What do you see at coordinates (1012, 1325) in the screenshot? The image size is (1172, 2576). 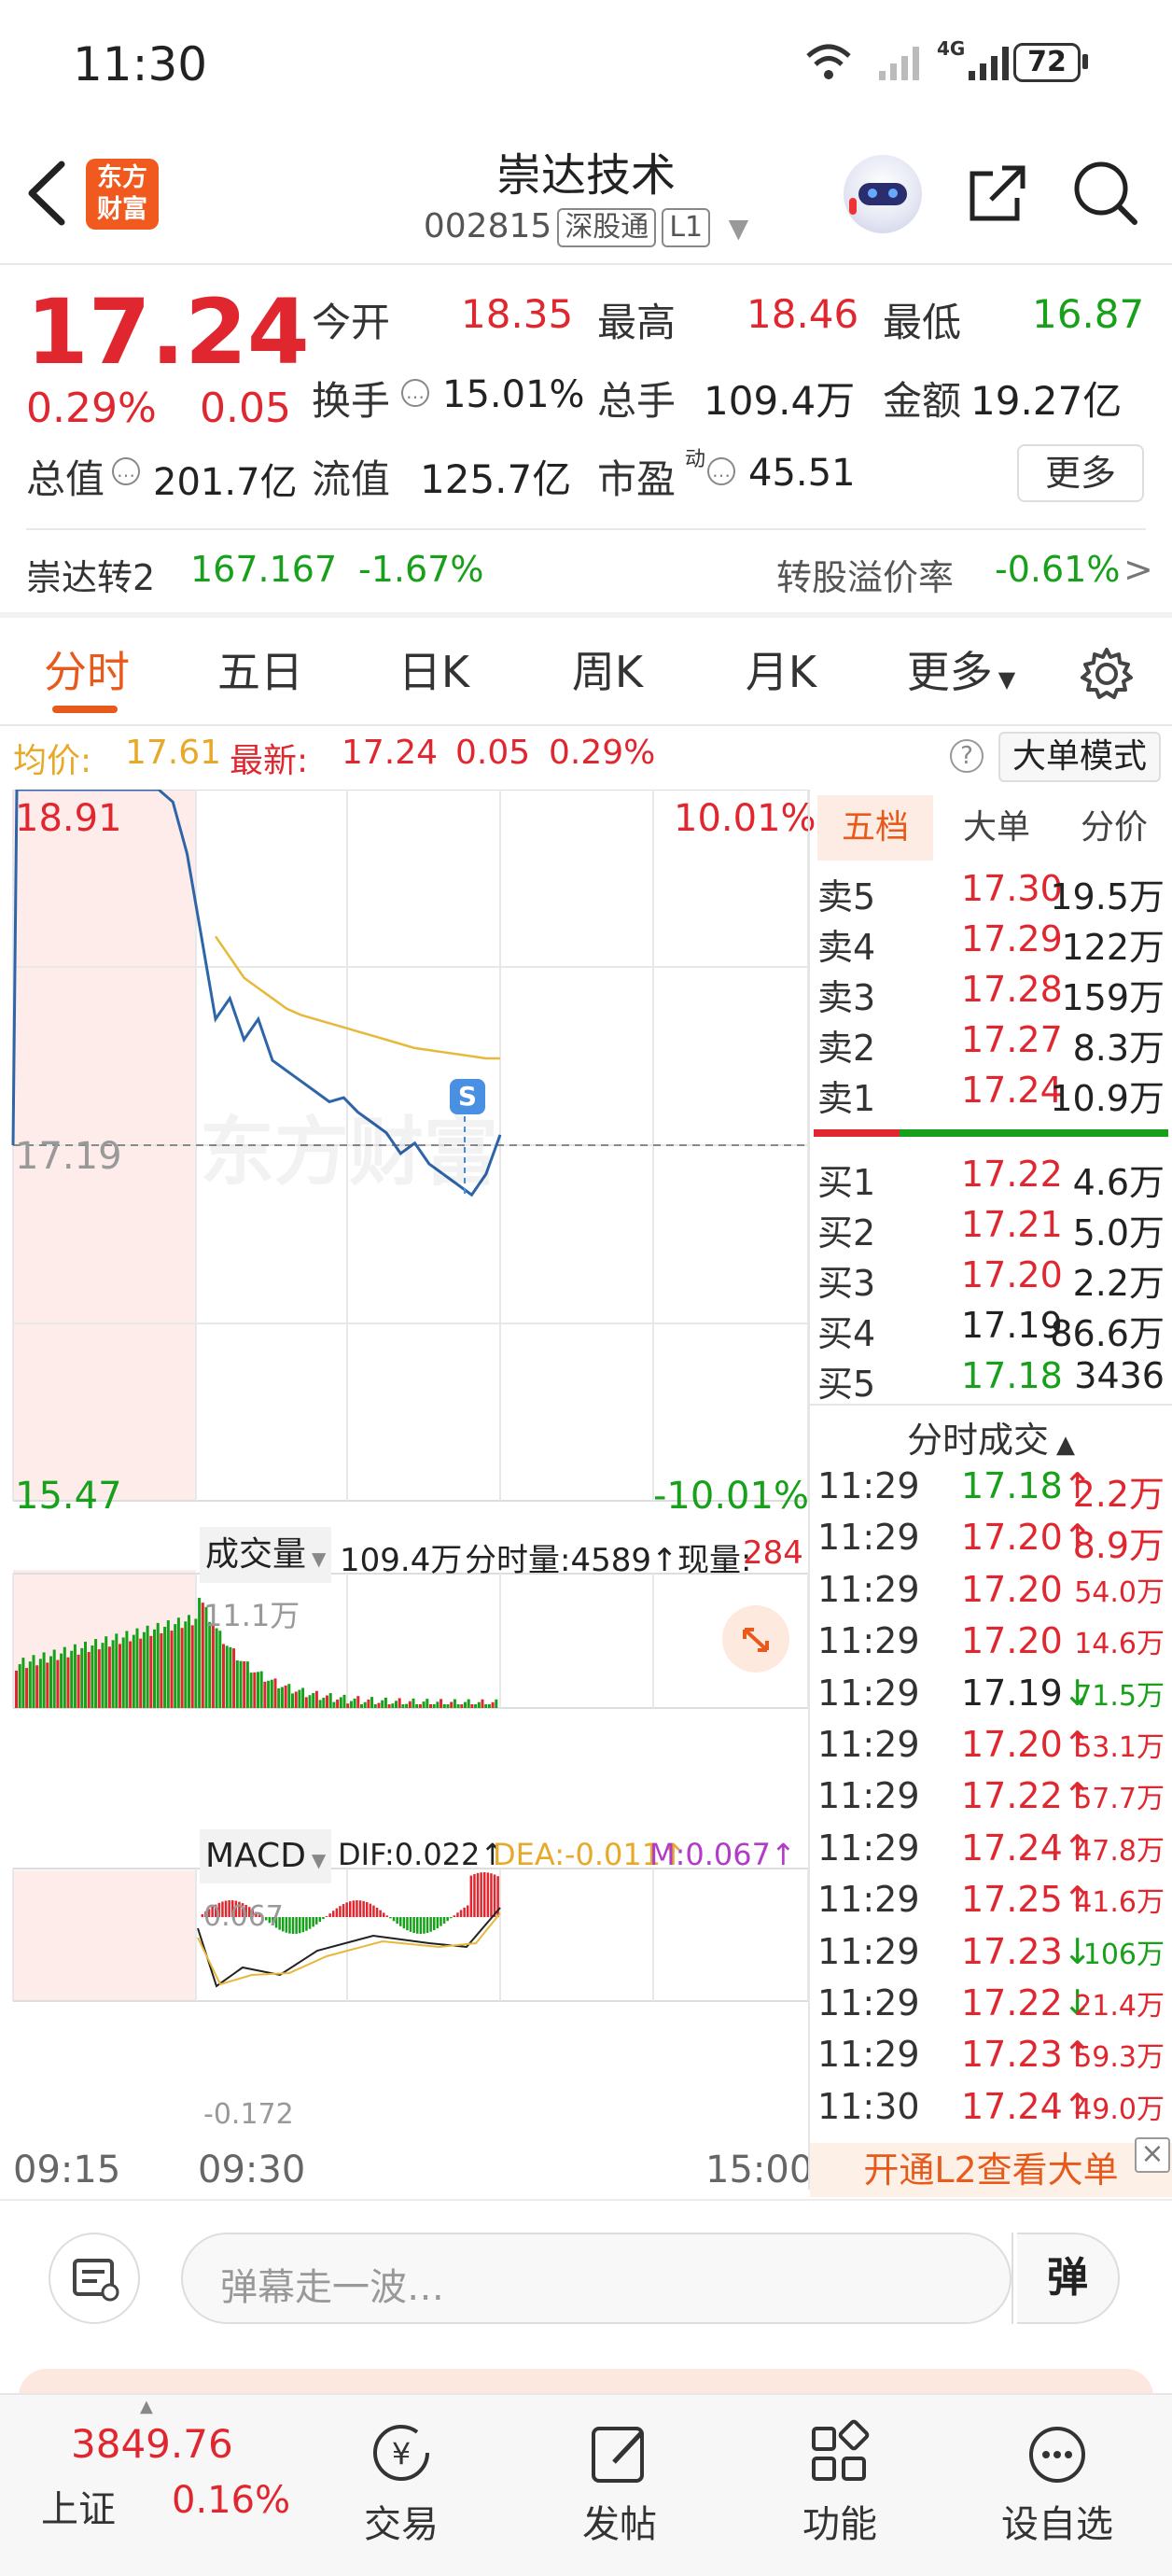 I see `bids-price: 17.19` at bounding box center [1012, 1325].